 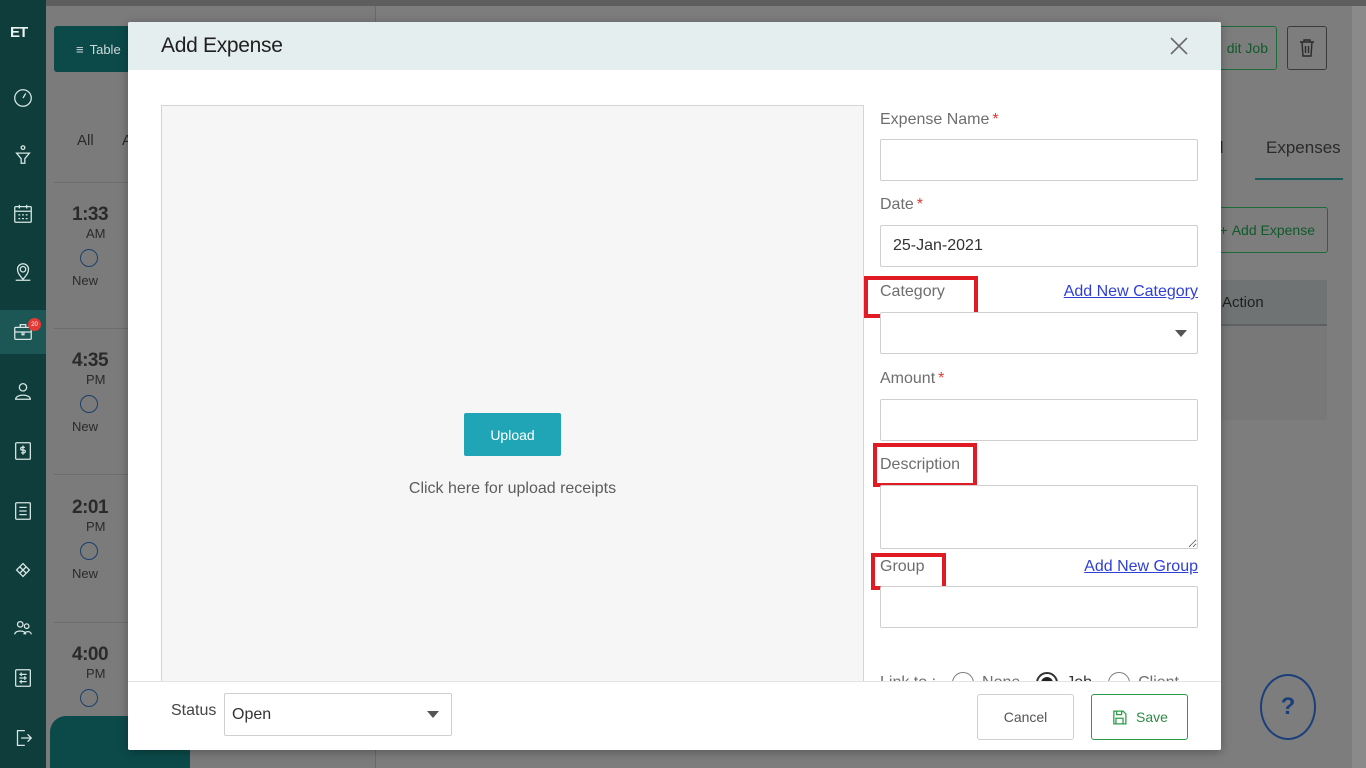 I want to click on trash-icon, so click(x=1307, y=48).